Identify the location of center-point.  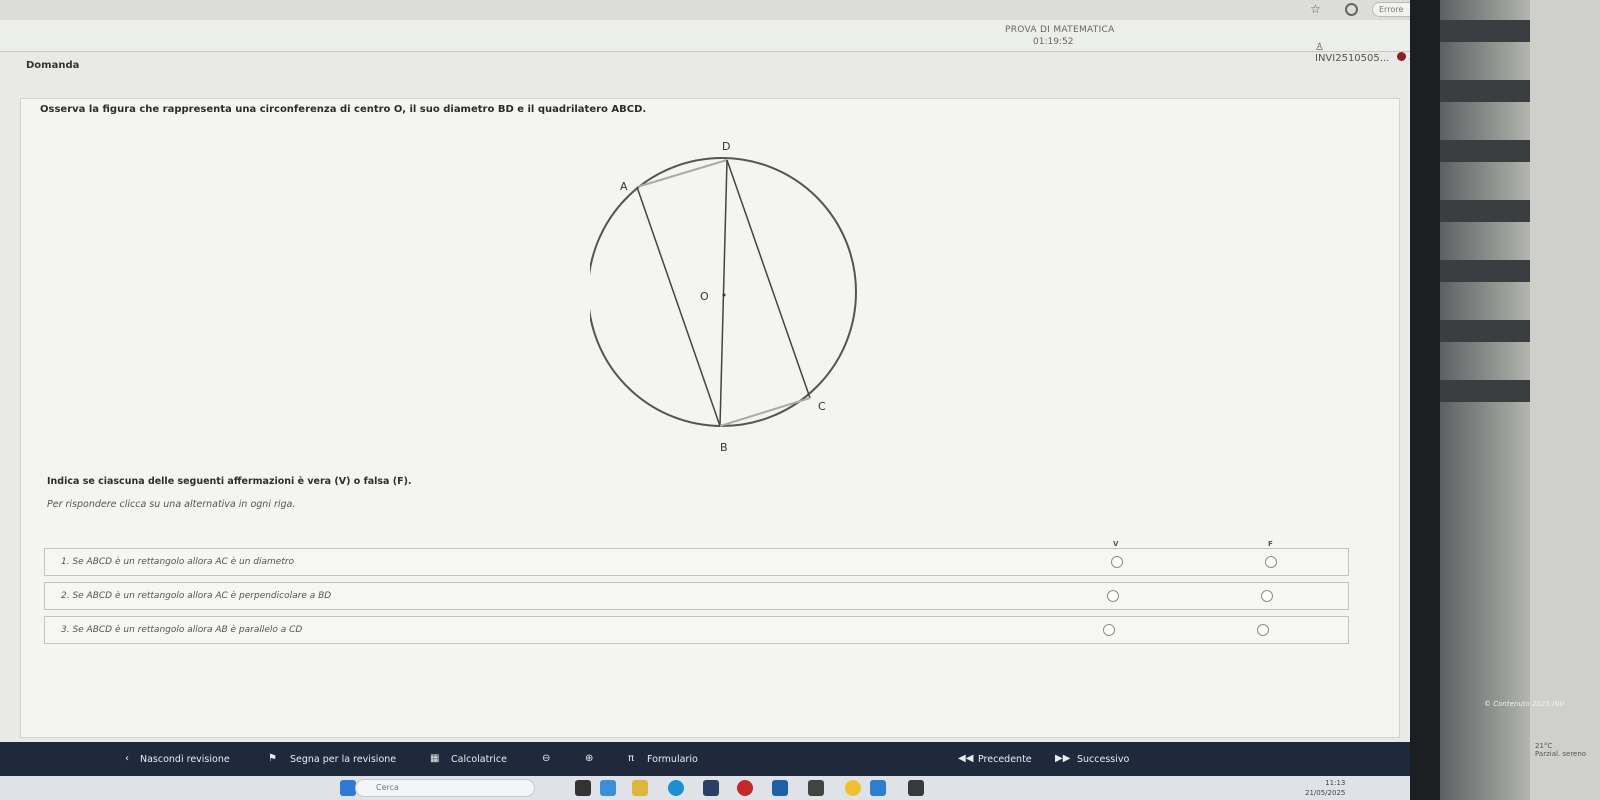
(724, 295).